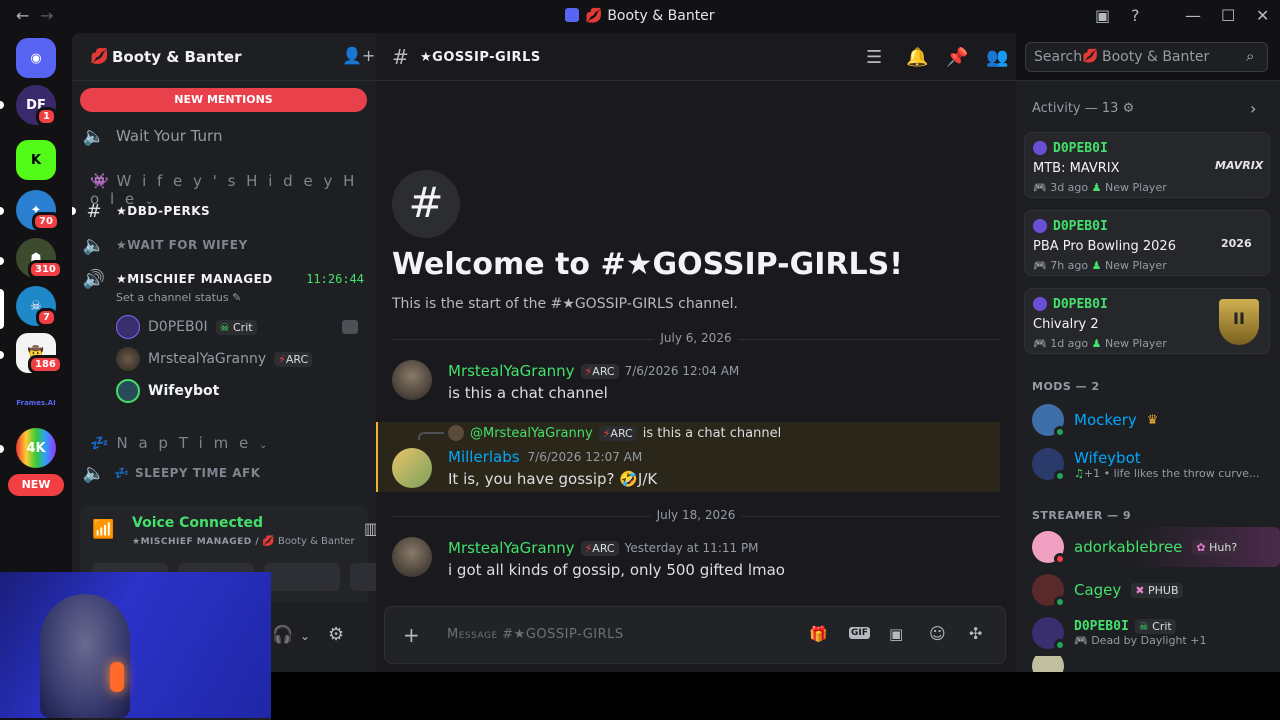  I want to click on activity-meta: 🎮 7h ago ♟ New Player, so click(1100, 265).